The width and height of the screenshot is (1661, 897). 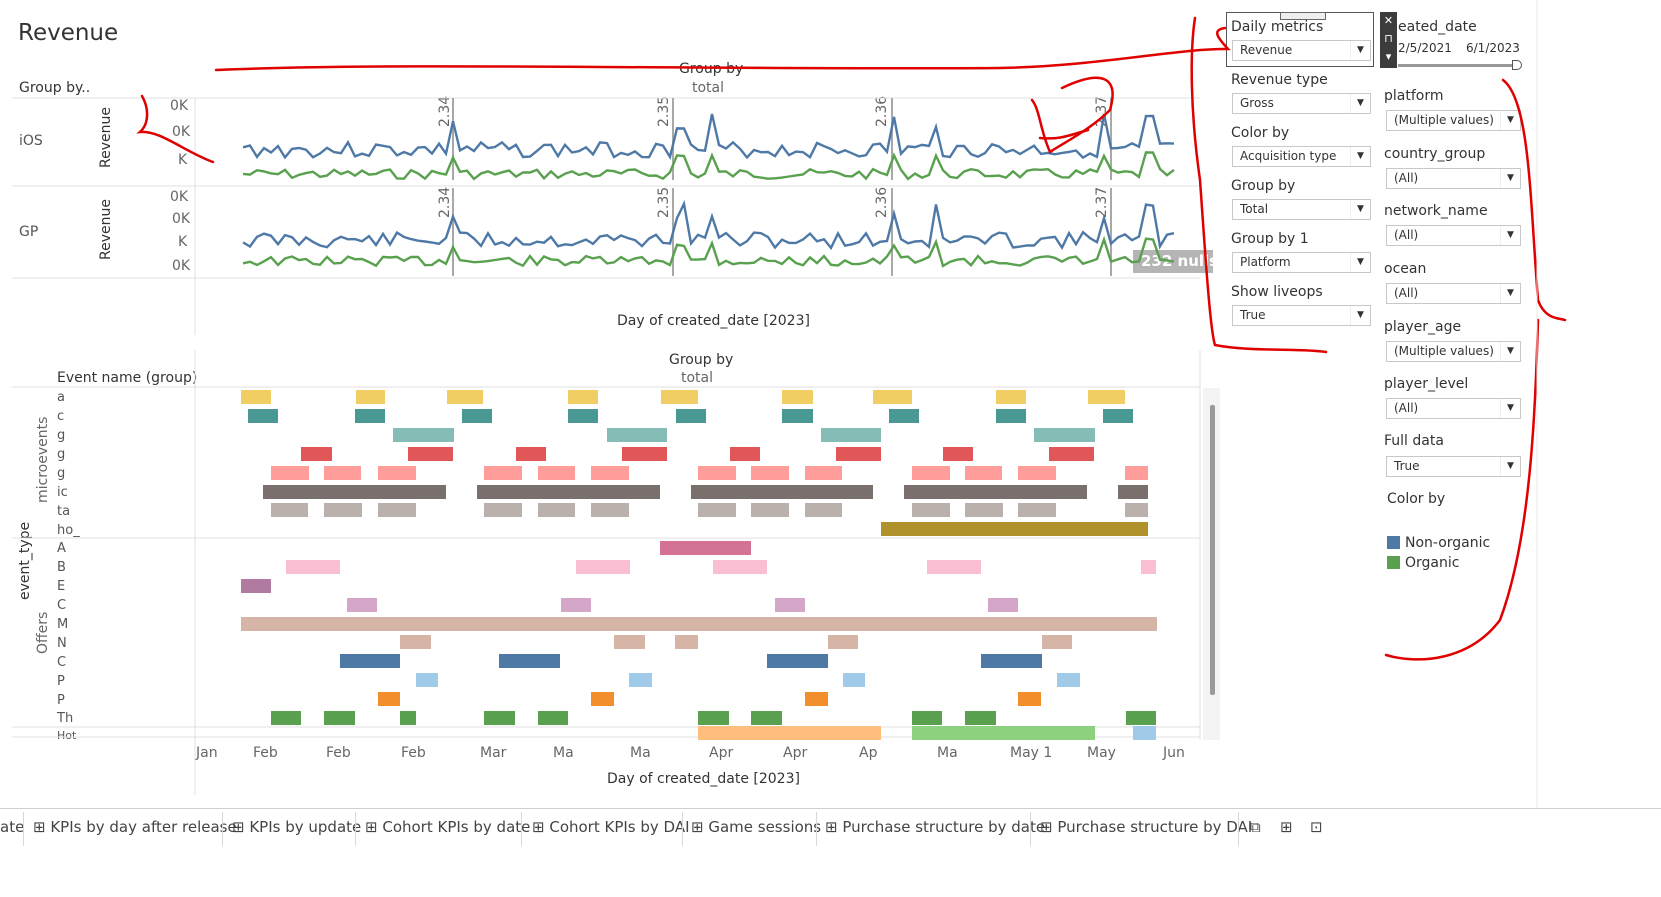 I want to click on series-line-non-organic-ios, so click(x=708, y=136).